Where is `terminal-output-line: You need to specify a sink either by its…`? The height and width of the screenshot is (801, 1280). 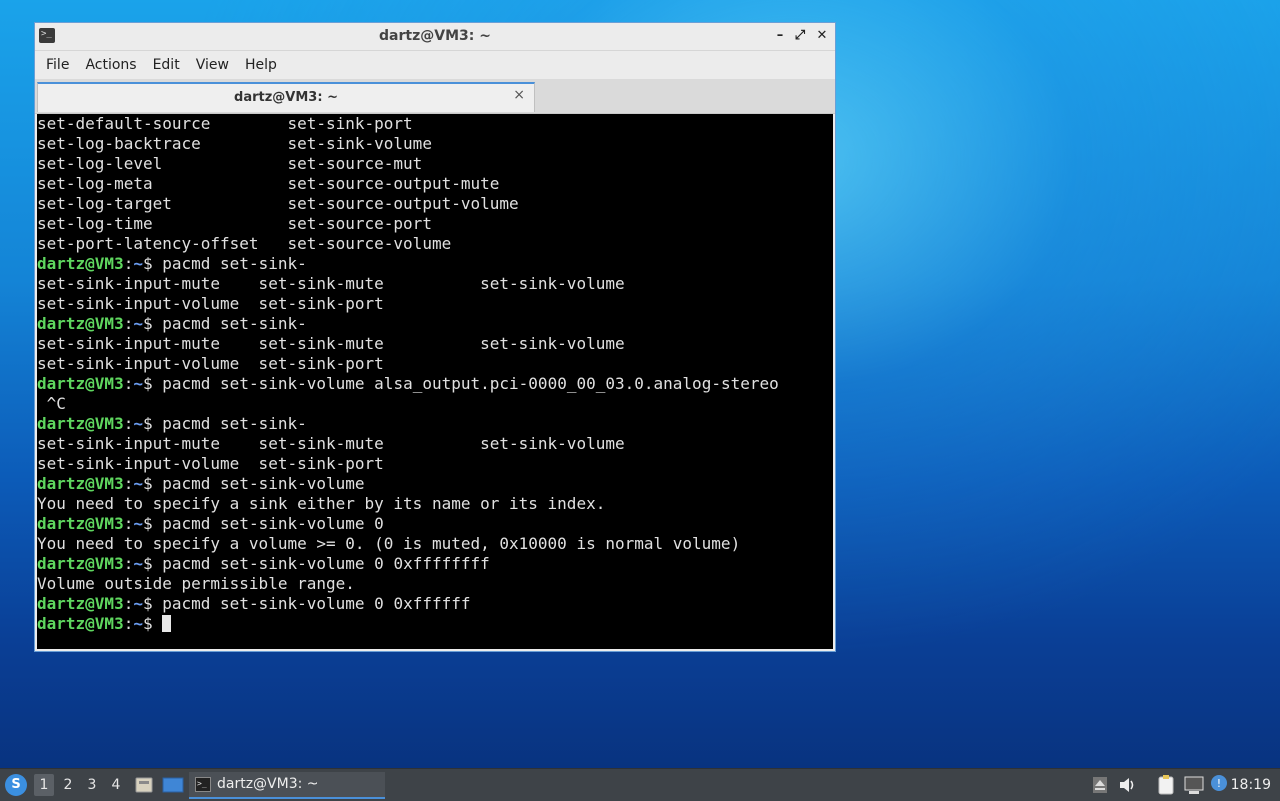 terminal-output-line: You need to specify a sink either by its… is located at coordinates (435, 504).